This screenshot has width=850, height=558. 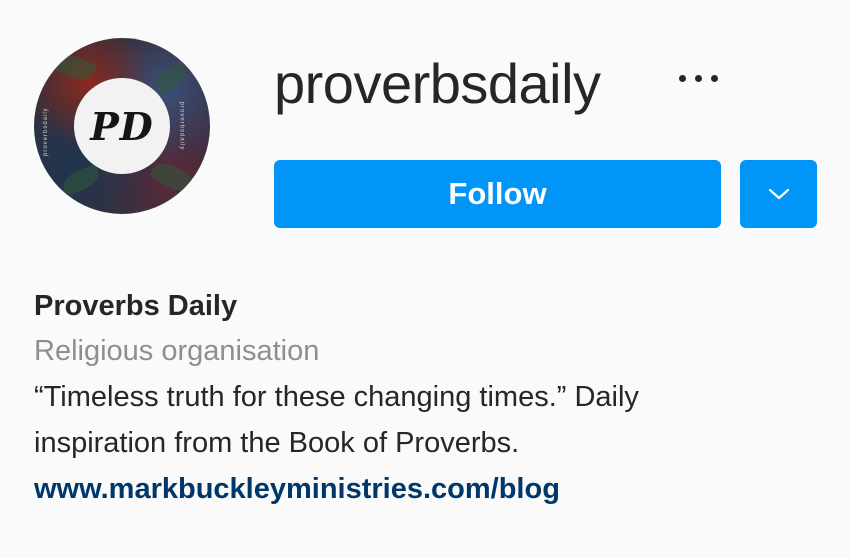 I want to click on more-options-button, so click(x=698, y=78).